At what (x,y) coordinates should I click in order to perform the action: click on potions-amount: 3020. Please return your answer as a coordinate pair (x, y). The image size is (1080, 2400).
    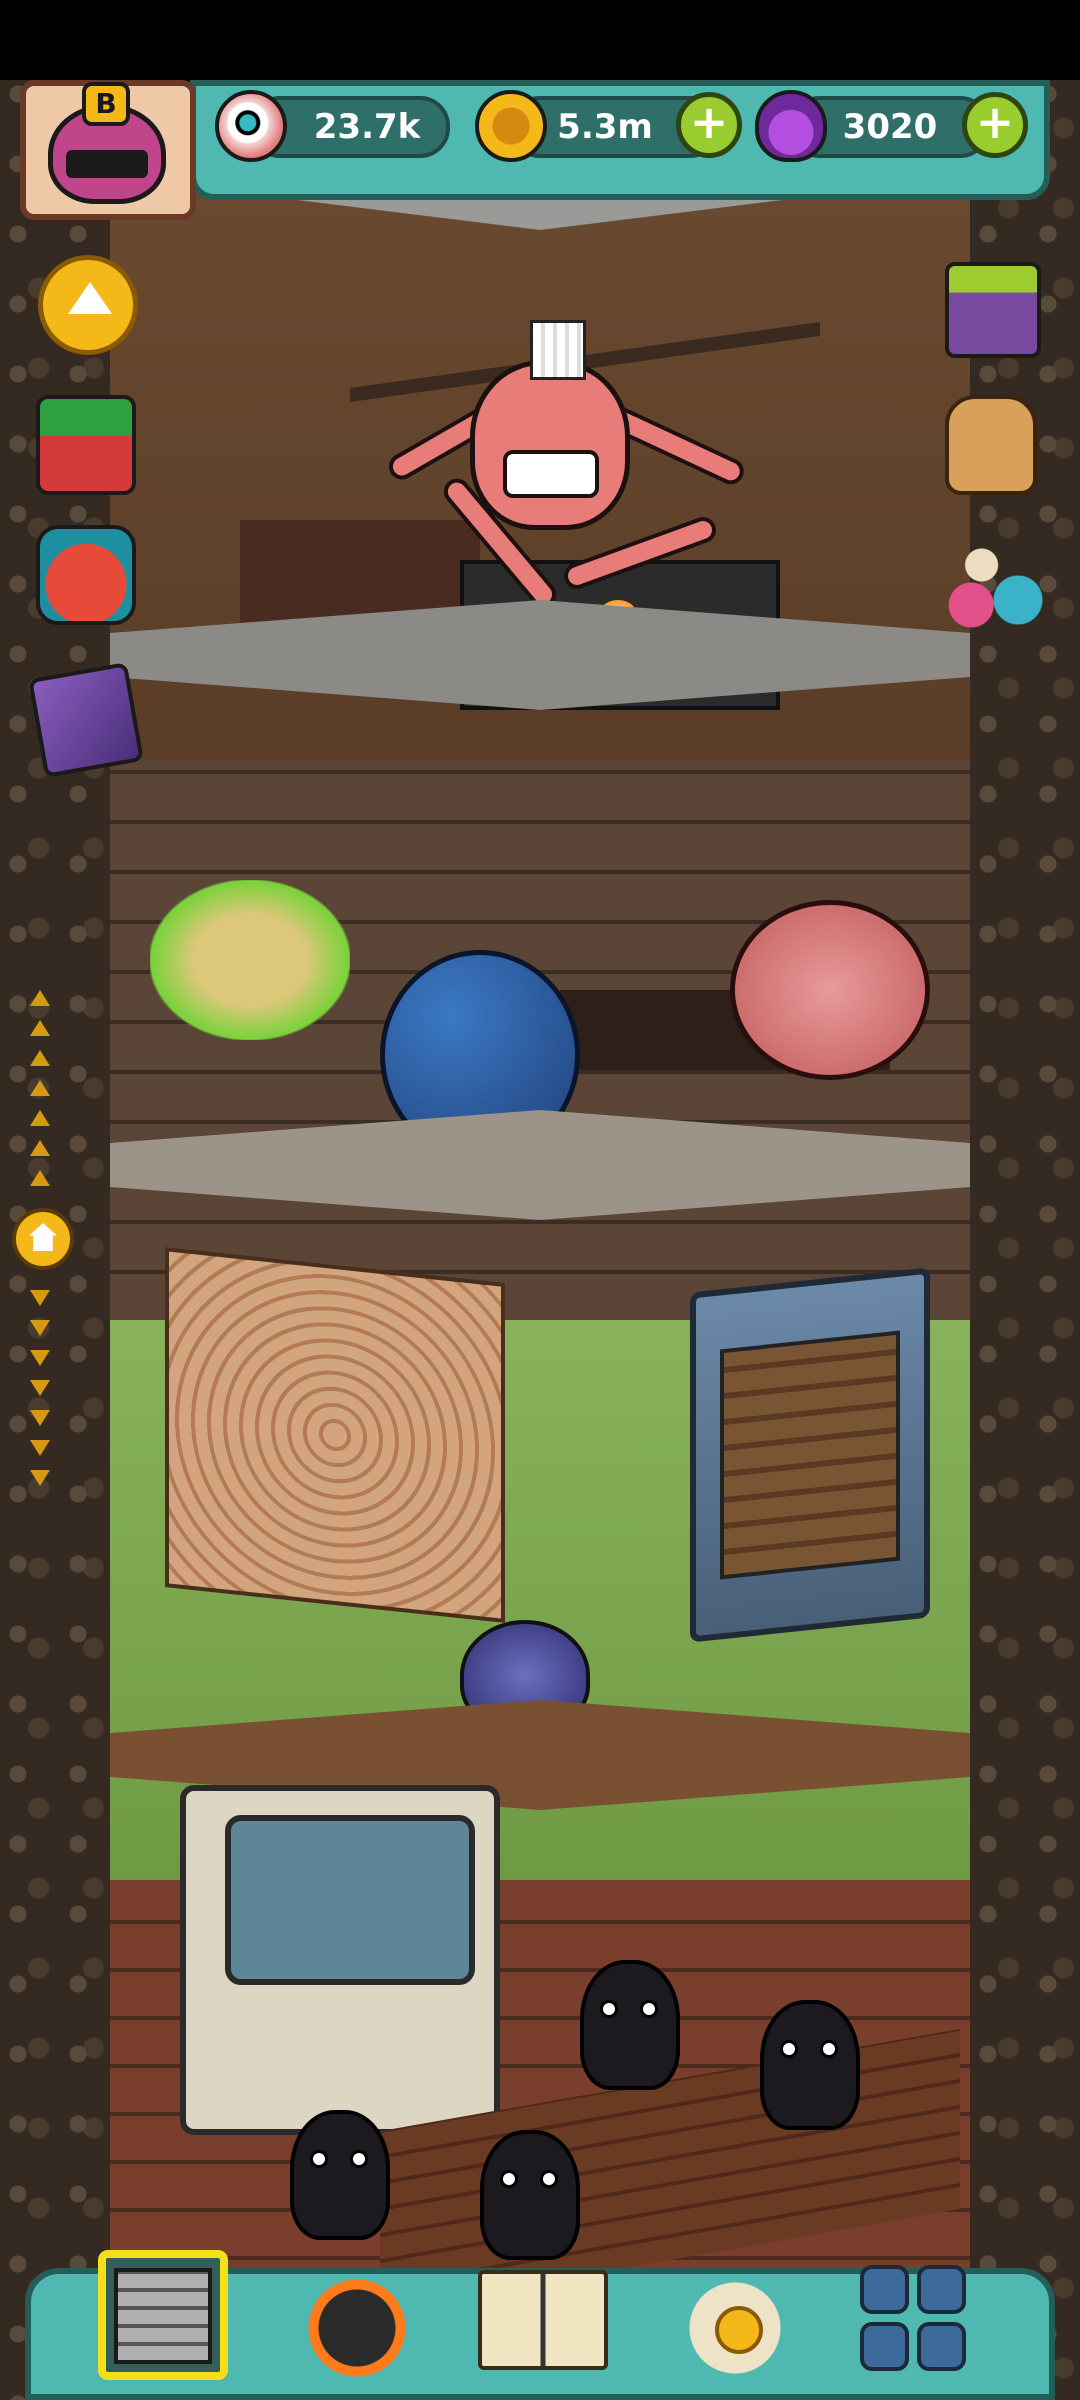
    Looking at the image, I should click on (890, 127).